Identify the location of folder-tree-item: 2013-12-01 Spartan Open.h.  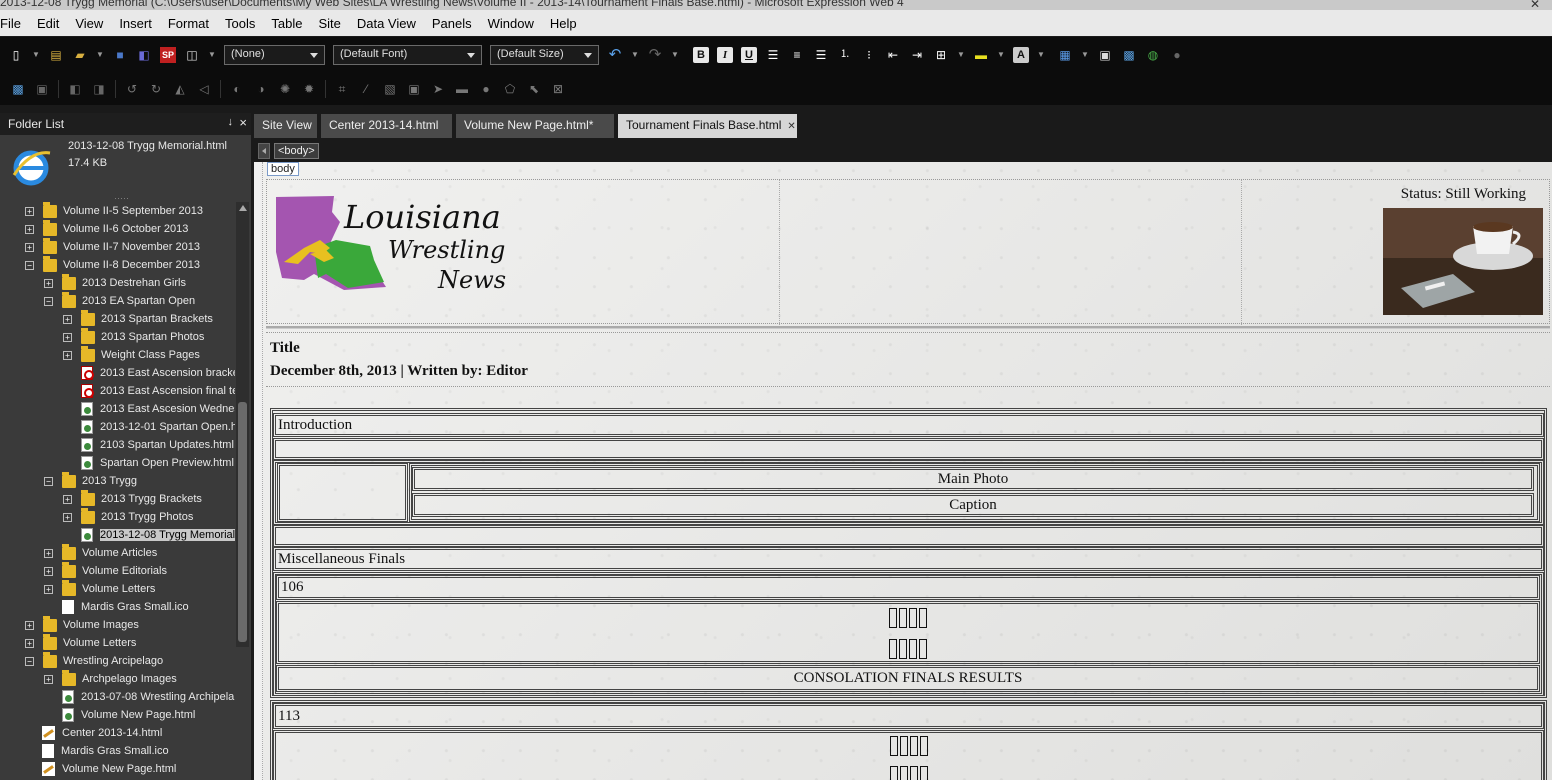
(149, 427).